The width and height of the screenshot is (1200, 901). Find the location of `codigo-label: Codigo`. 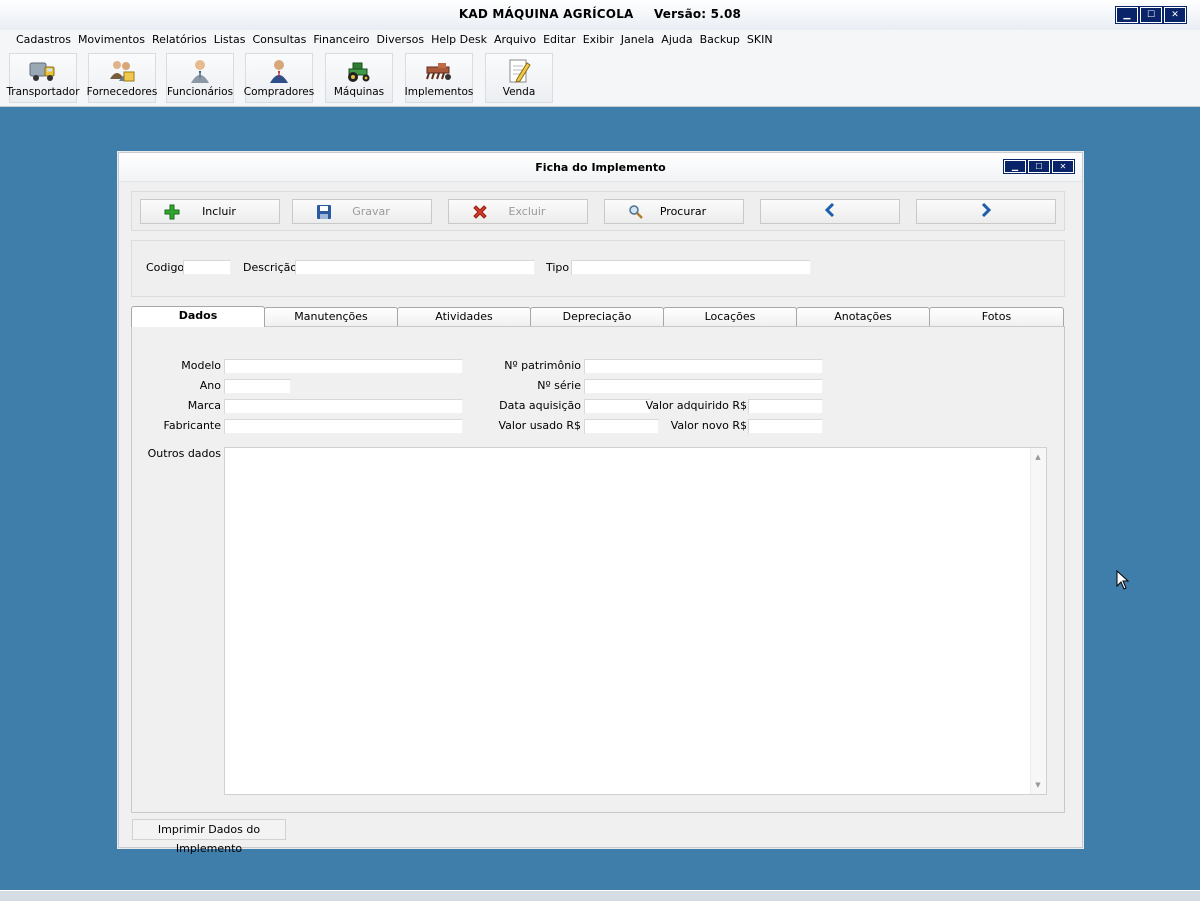

codigo-label: Codigo is located at coordinates (165, 267).